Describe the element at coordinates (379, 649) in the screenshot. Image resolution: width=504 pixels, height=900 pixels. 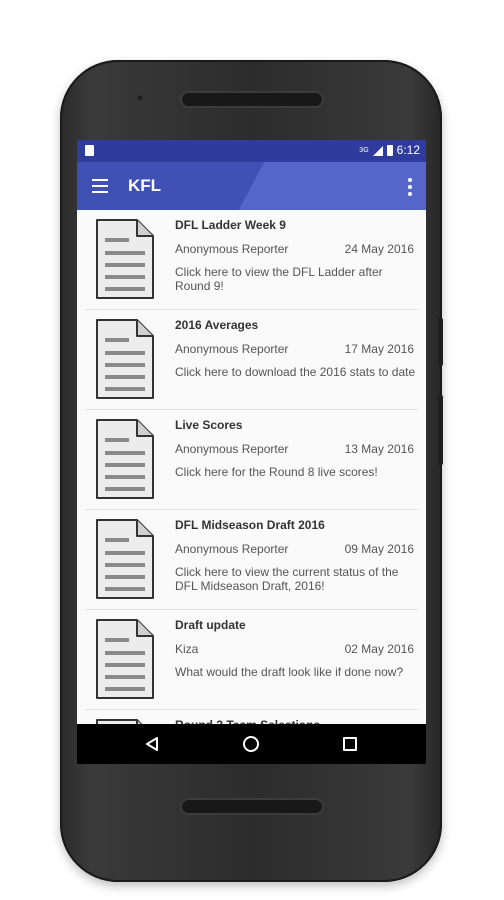
I see `item-date: 02 May 2016` at that location.